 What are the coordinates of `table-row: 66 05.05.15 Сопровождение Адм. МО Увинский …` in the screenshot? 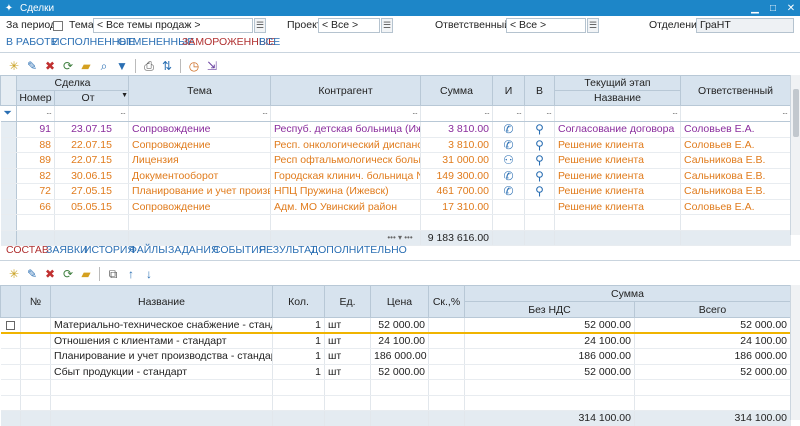 It's located at (395, 207).